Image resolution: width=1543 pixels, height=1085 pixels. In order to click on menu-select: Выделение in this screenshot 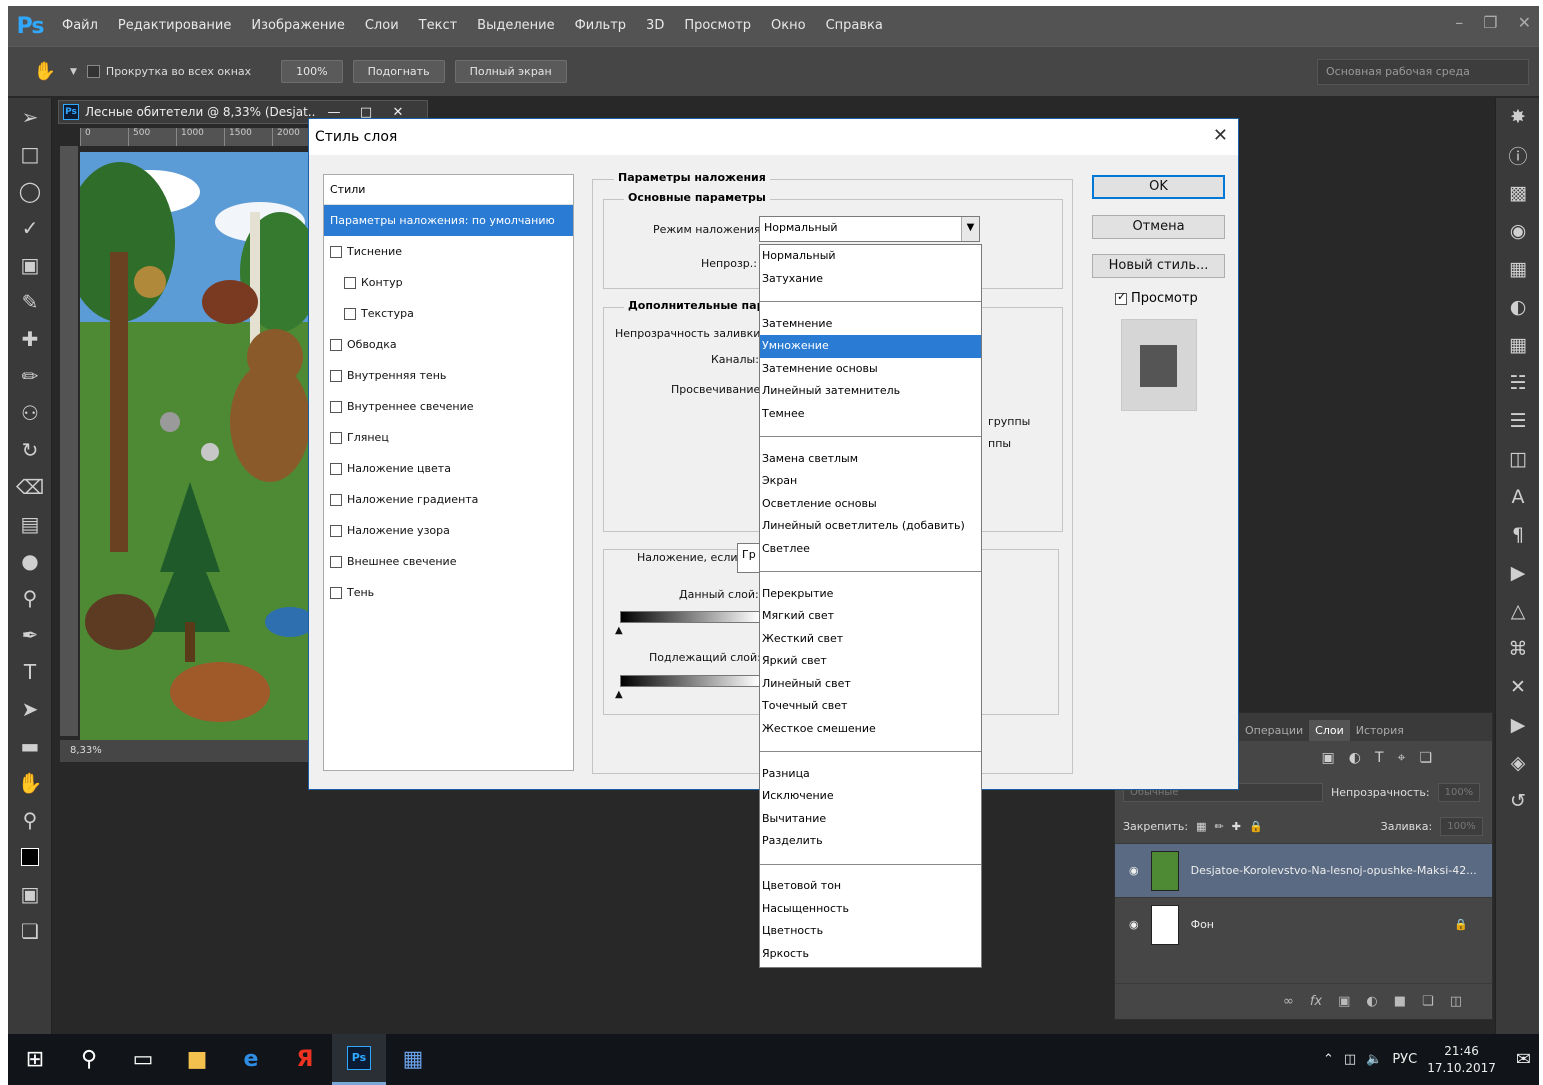, I will do `click(515, 26)`.